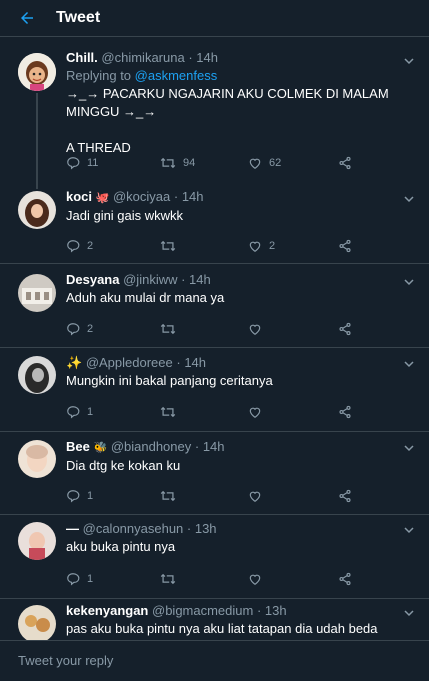  What do you see at coordinates (82, 57) in the screenshot?
I see `display-name: Chill.` at bounding box center [82, 57].